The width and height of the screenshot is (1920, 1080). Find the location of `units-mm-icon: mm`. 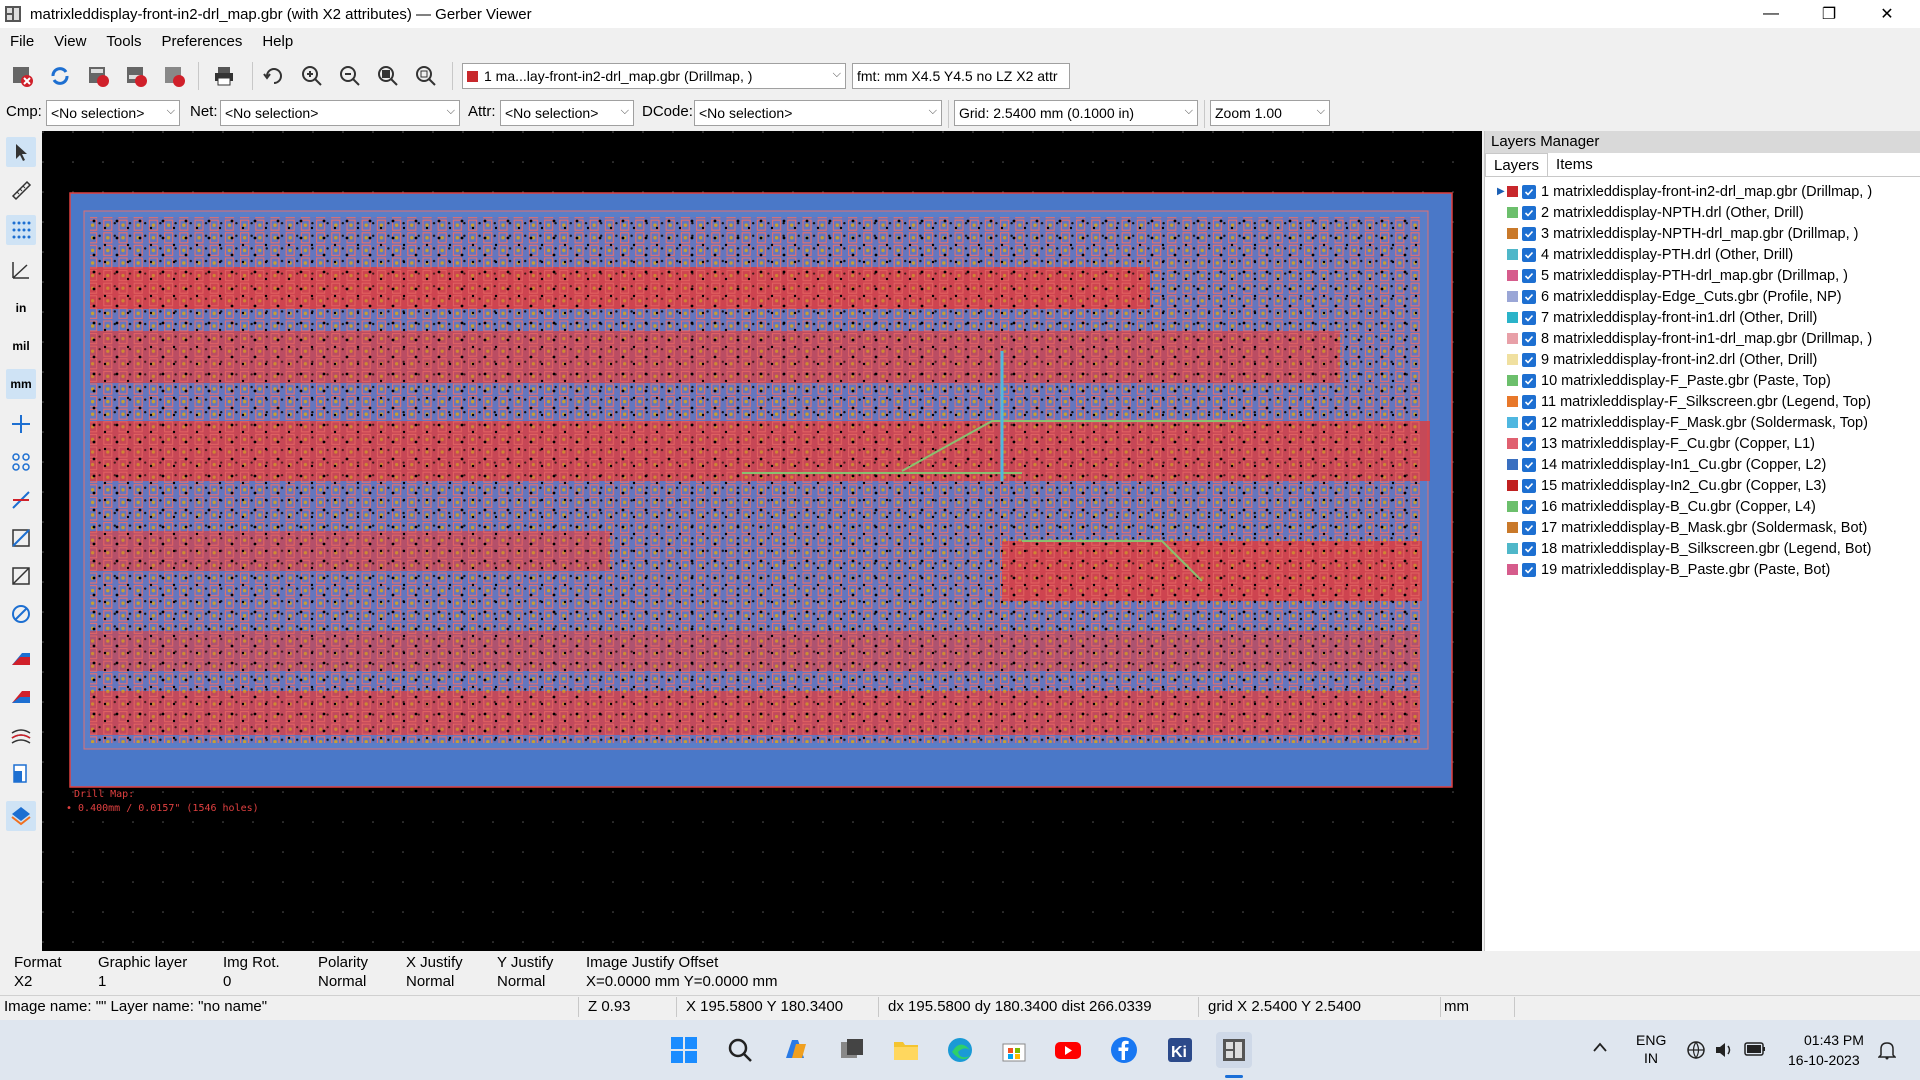

units-mm-icon: mm is located at coordinates (21, 384).